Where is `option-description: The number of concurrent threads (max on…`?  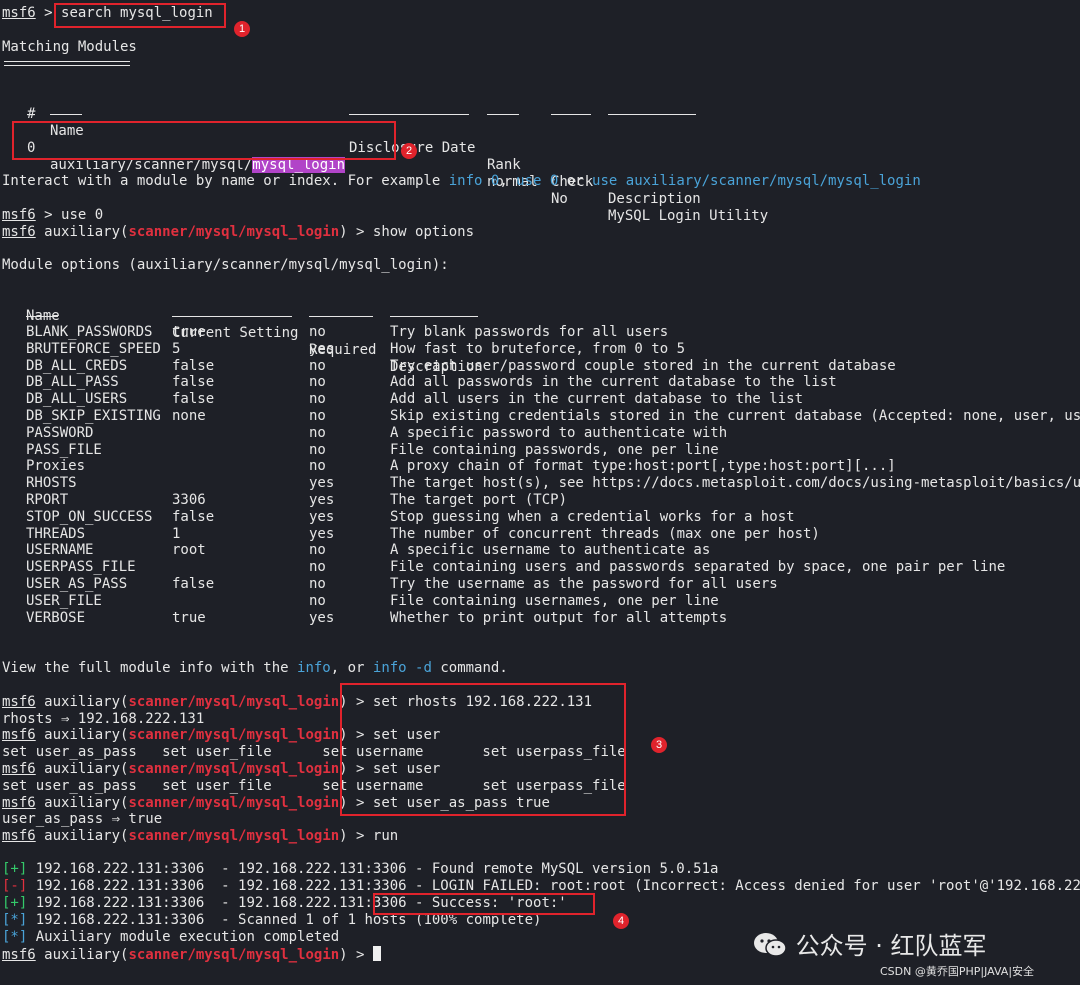
option-description: The number of concurrent threads (max on… is located at coordinates (605, 533).